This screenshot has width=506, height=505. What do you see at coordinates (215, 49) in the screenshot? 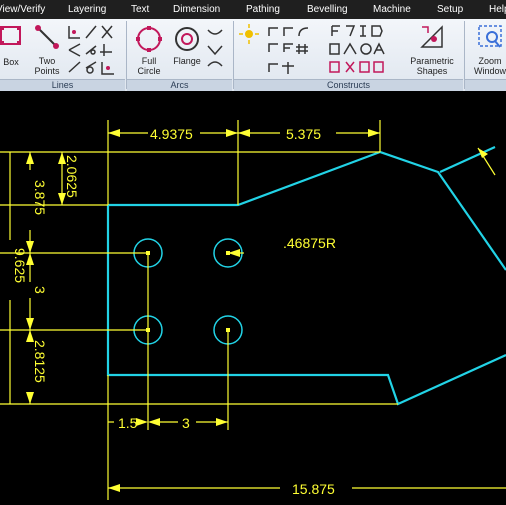
I see `arc-tools-icon` at bounding box center [215, 49].